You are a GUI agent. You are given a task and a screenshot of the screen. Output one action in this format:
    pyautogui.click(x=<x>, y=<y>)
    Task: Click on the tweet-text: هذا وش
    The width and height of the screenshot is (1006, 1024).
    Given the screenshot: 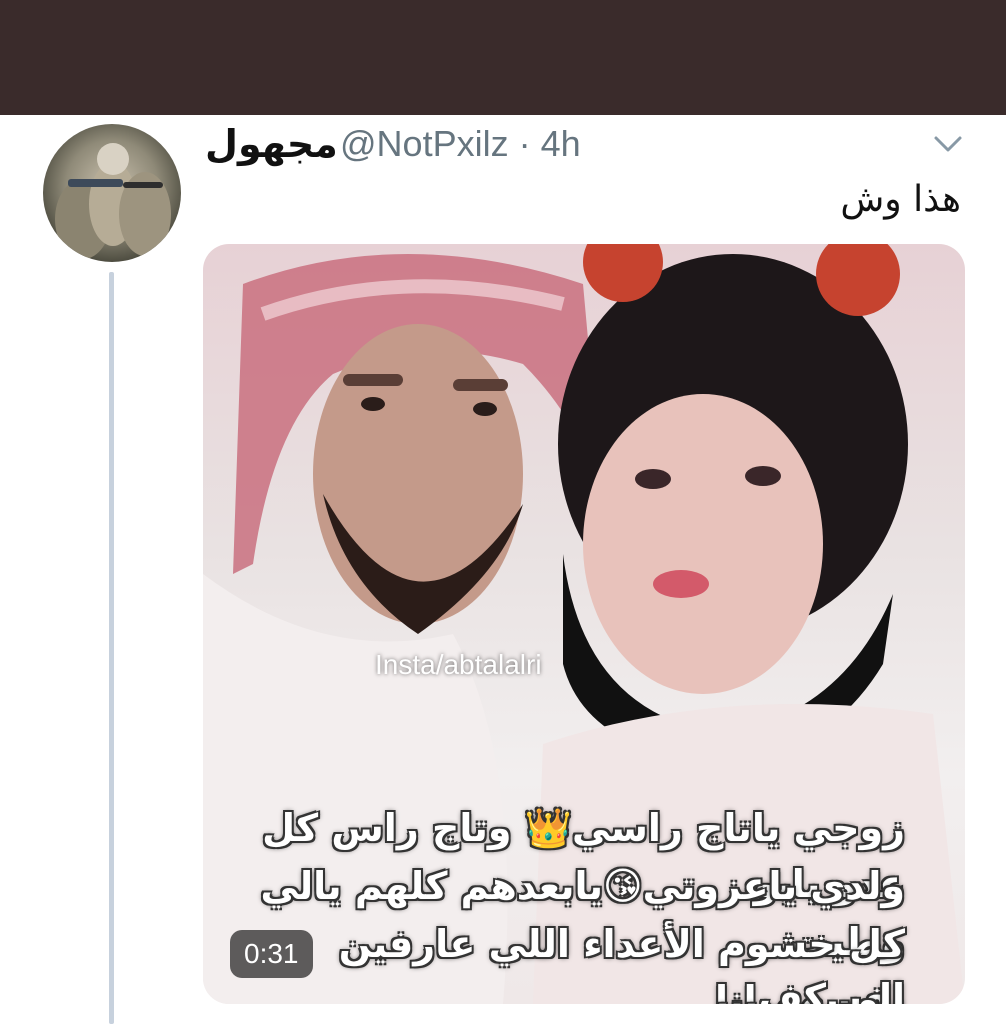 What is the action you would take?
    pyautogui.click(x=900, y=199)
    